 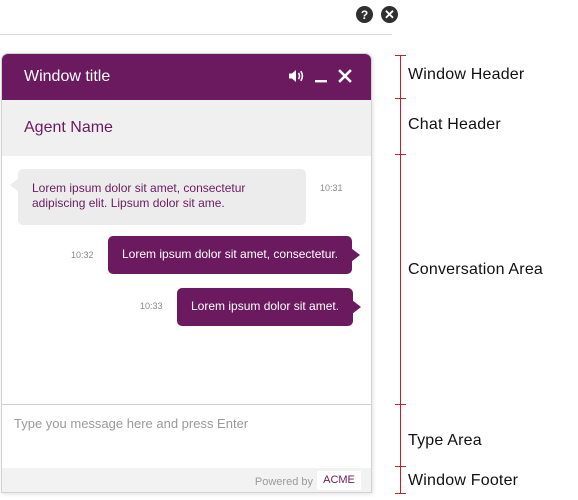 What do you see at coordinates (400, 435) in the screenshot?
I see `bracket-type-area` at bounding box center [400, 435].